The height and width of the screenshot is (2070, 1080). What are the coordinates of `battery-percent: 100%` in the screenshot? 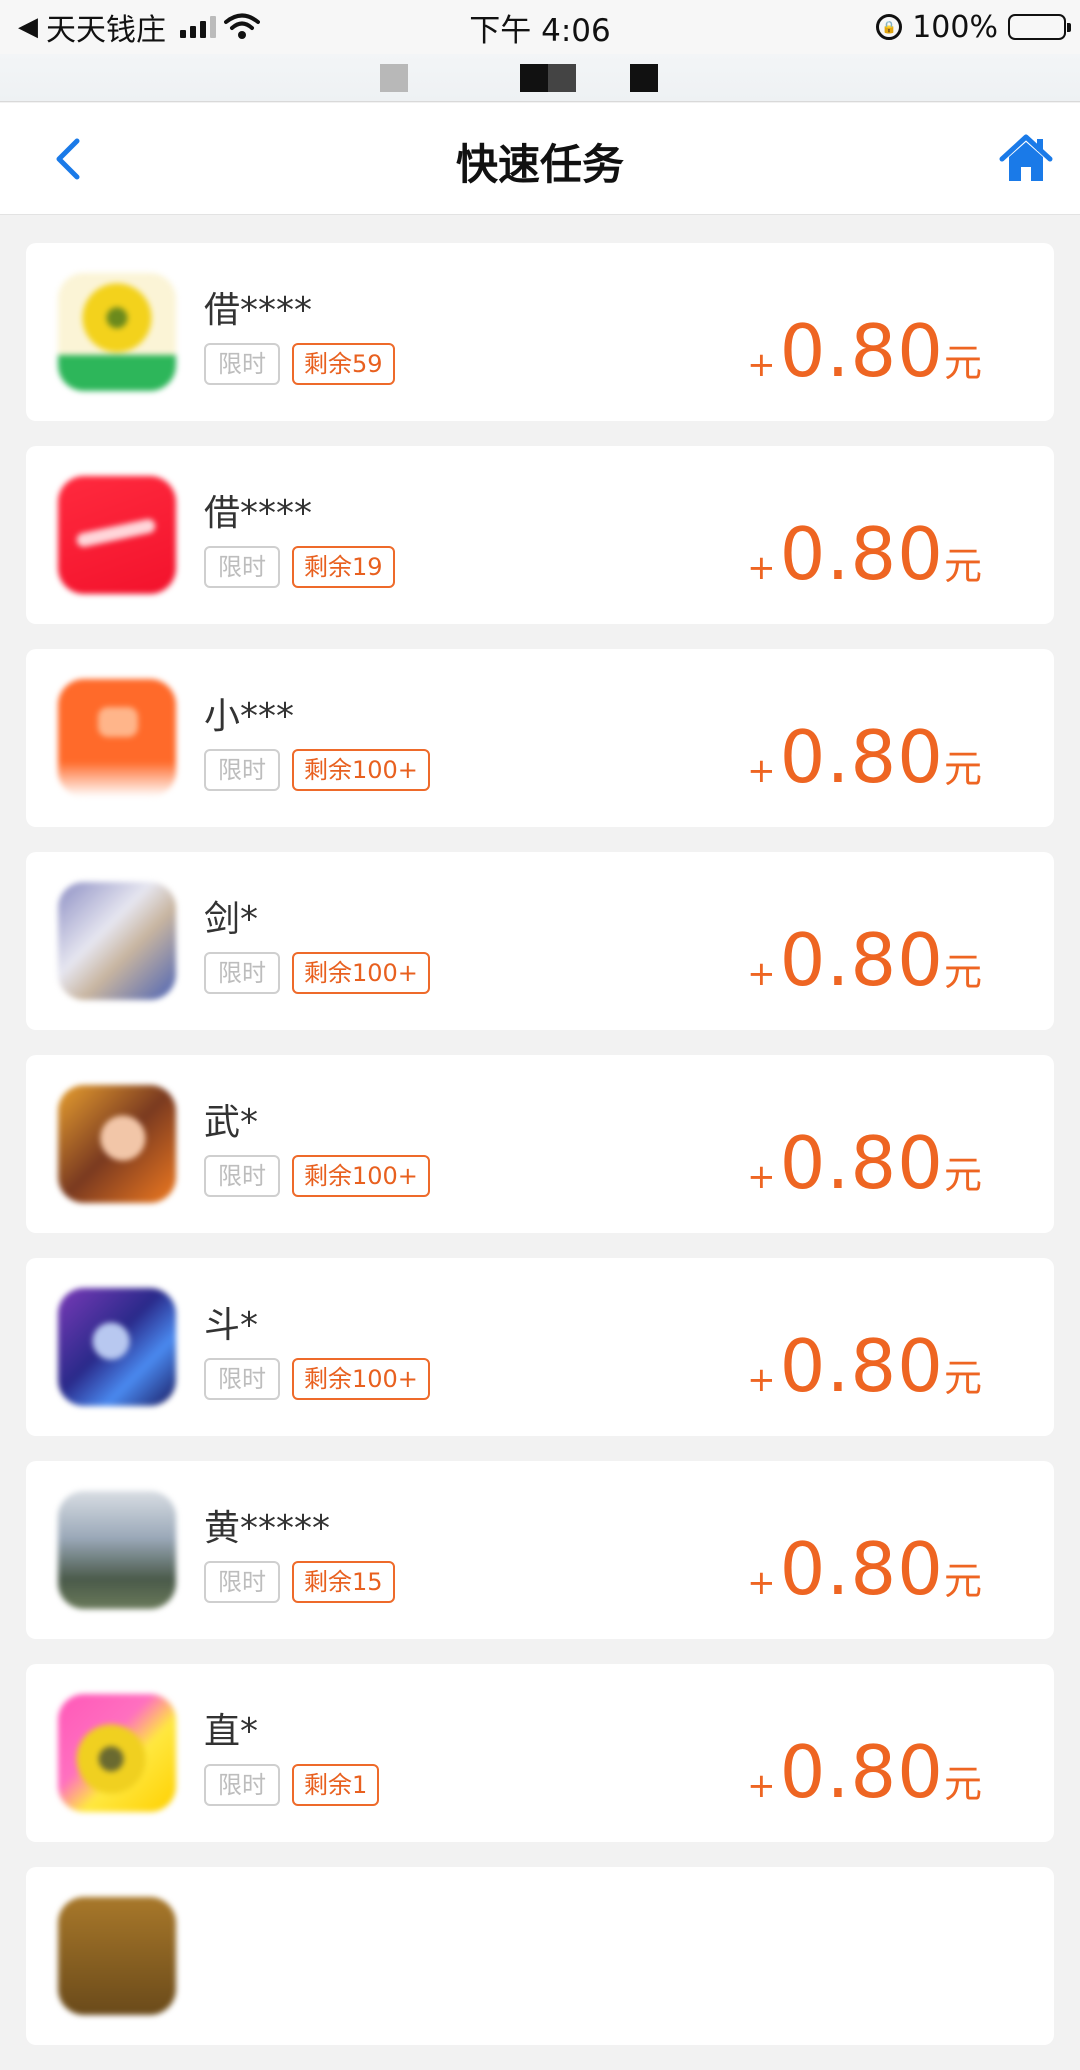 It's located at (955, 27).